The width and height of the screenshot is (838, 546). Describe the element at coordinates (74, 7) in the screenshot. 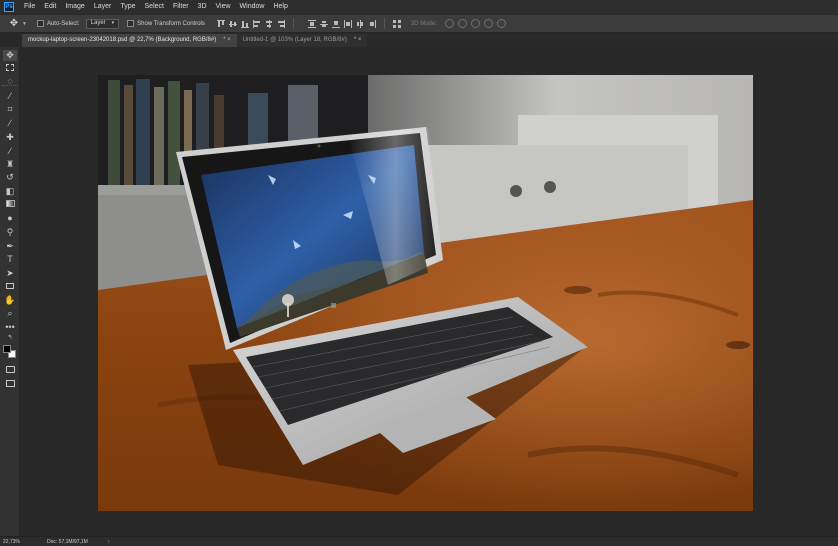

I see `menu-image: Image` at that location.